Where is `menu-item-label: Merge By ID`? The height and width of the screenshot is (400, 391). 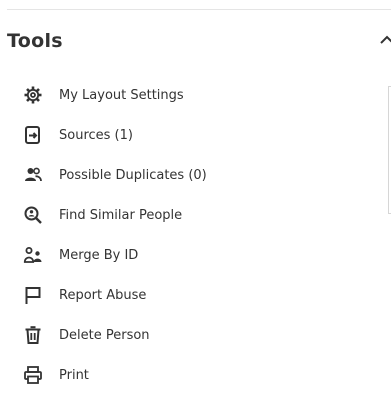 menu-item-label: Merge By ID is located at coordinates (99, 255).